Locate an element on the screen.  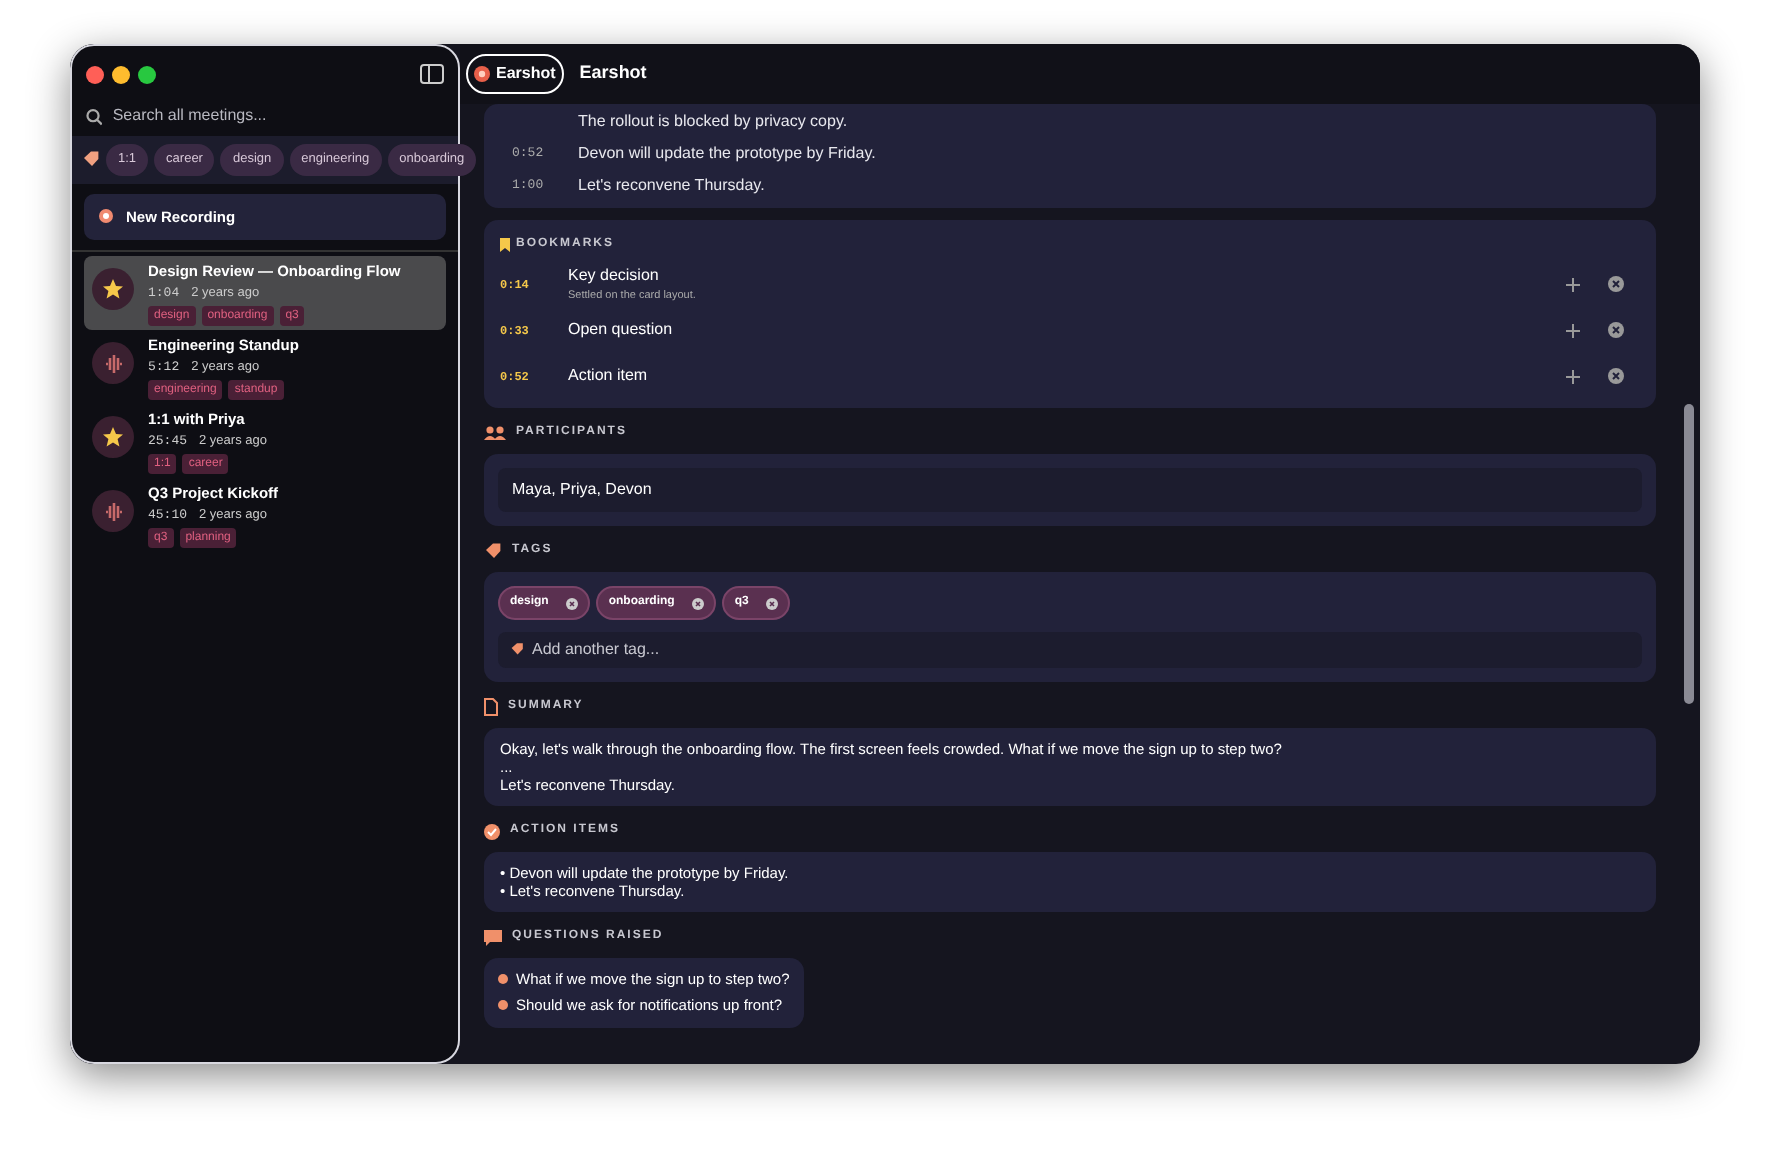
transcript-line: Devon will update the prototype by Friday. is located at coordinates (727, 154).